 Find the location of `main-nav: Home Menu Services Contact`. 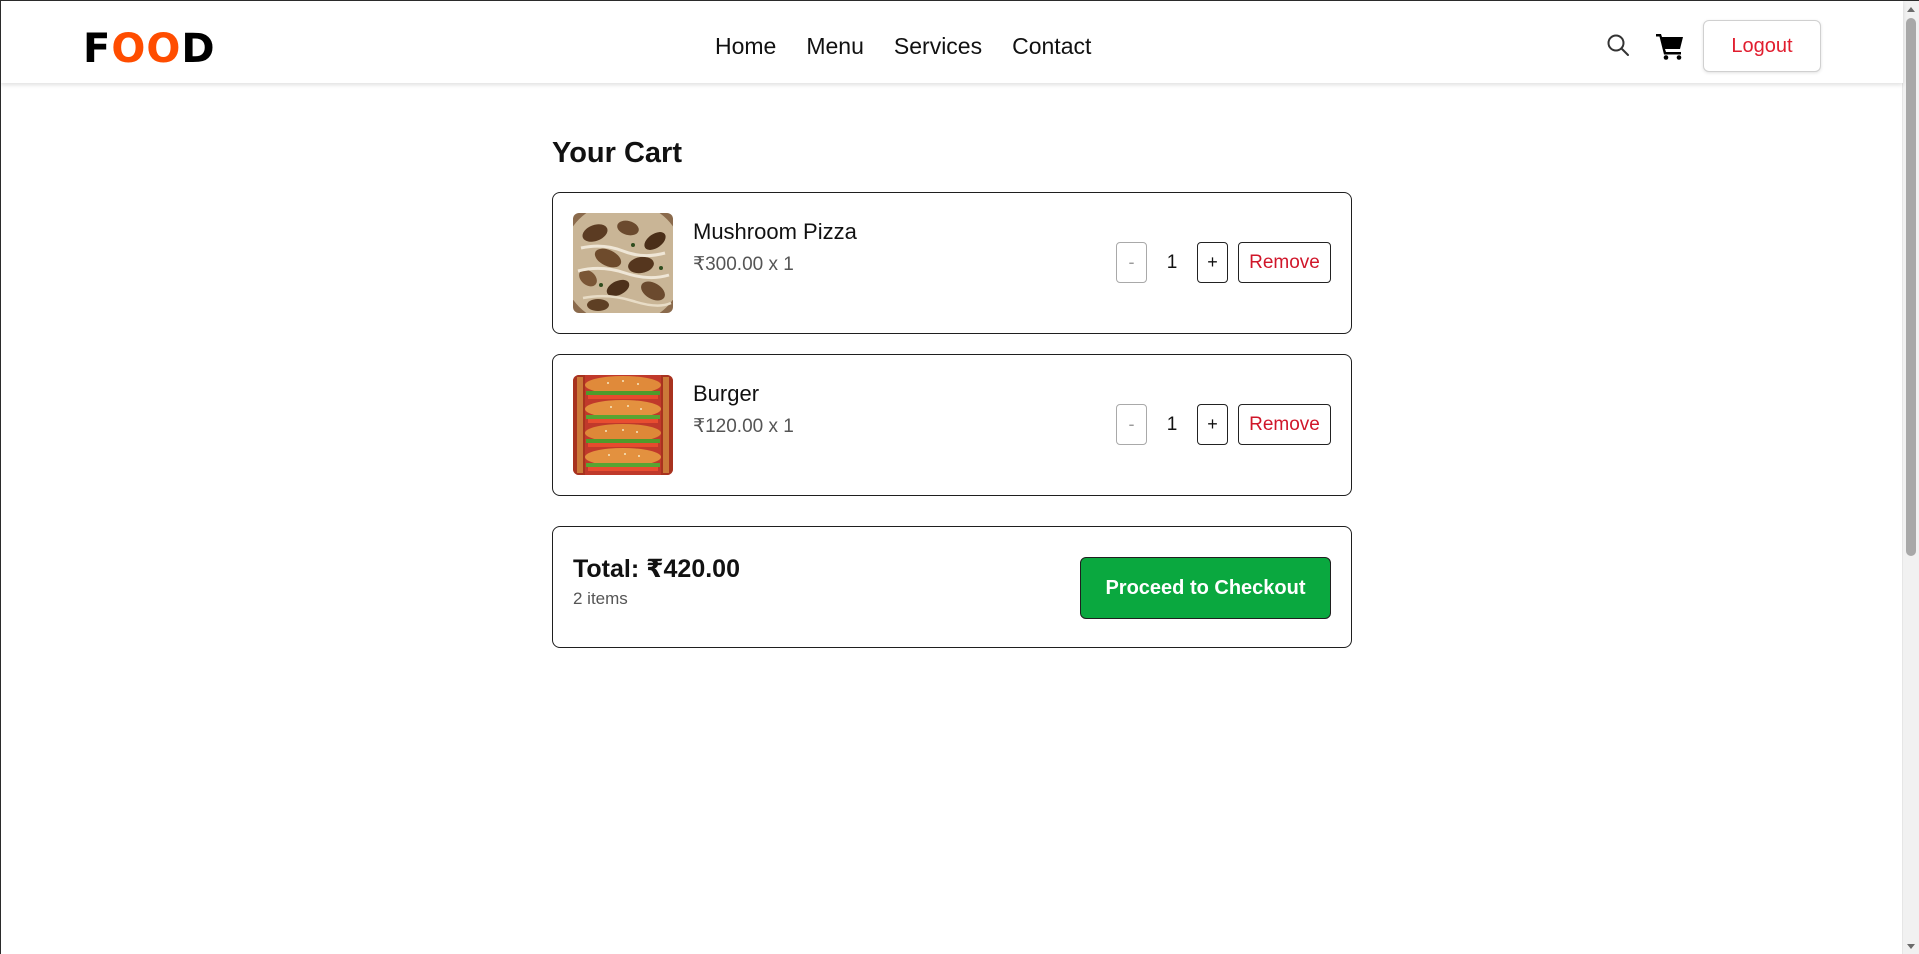

main-nav: Home Menu Services Contact is located at coordinates (903, 46).